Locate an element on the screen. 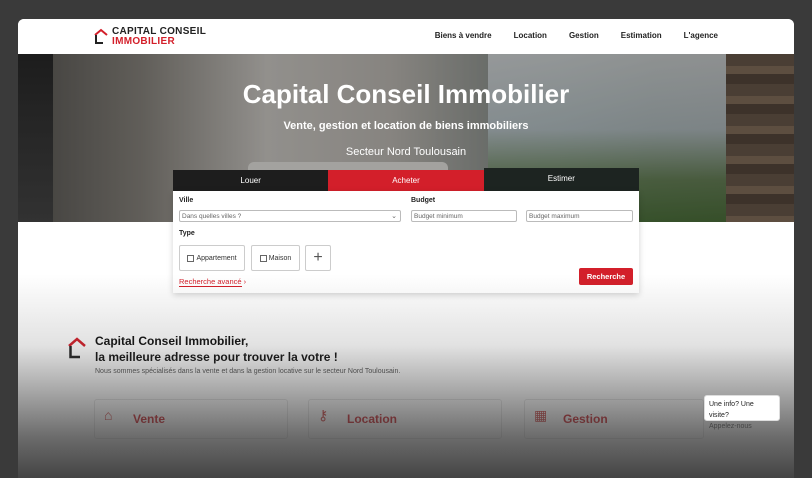  type-maison-checkbox: Maison is located at coordinates (275, 258).